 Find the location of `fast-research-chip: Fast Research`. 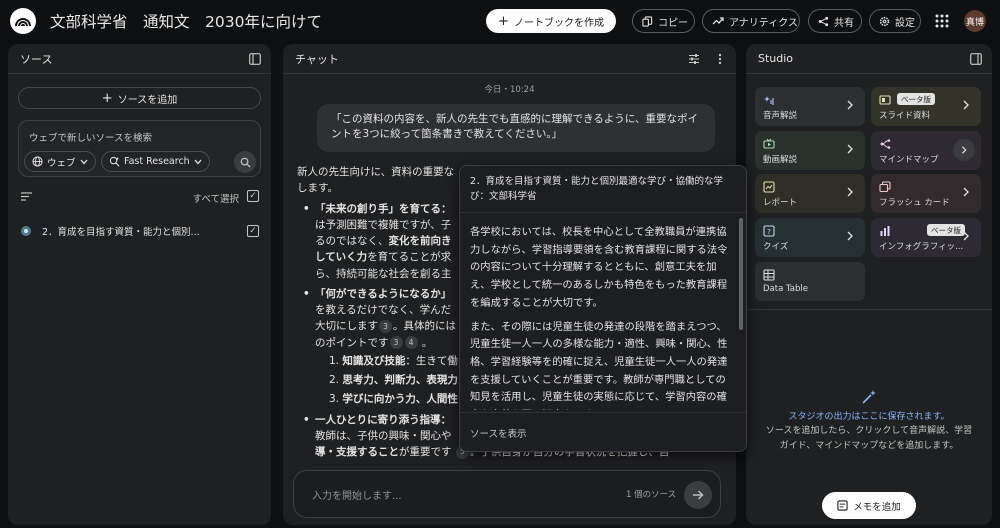

fast-research-chip: Fast Research is located at coordinates (155, 161).